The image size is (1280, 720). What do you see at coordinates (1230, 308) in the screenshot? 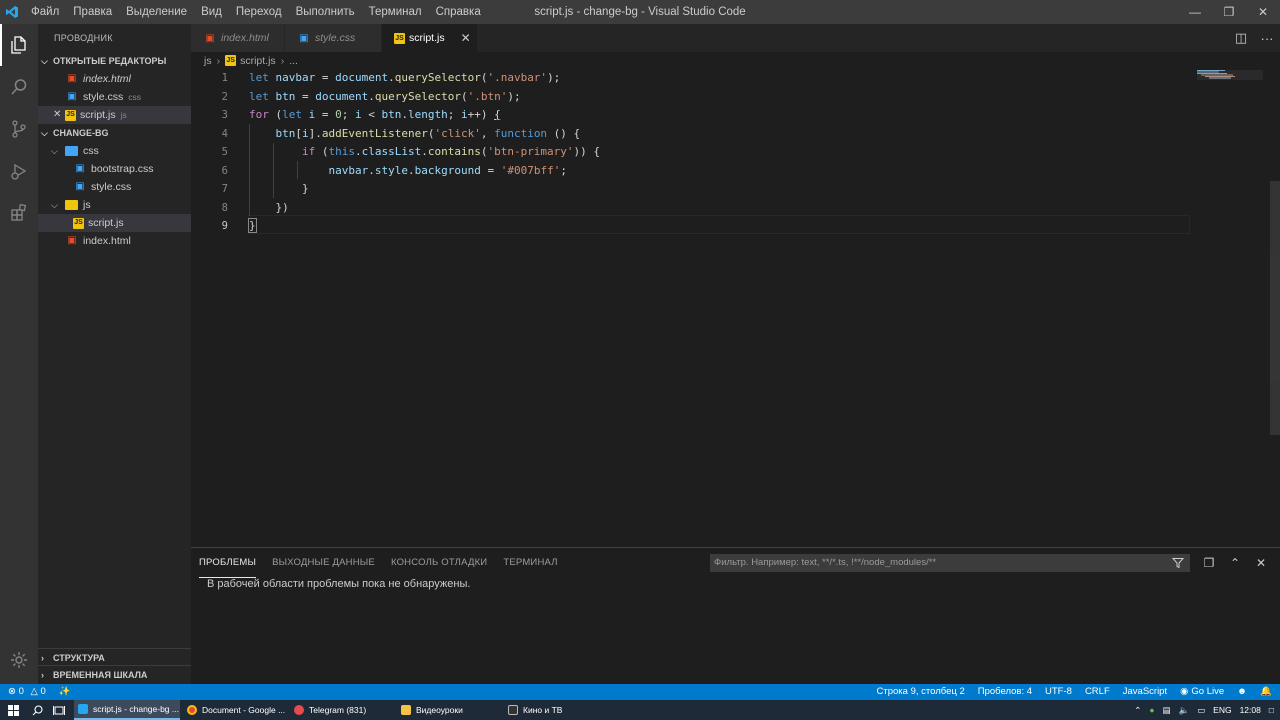
I see `minimap` at bounding box center [1230, 308].